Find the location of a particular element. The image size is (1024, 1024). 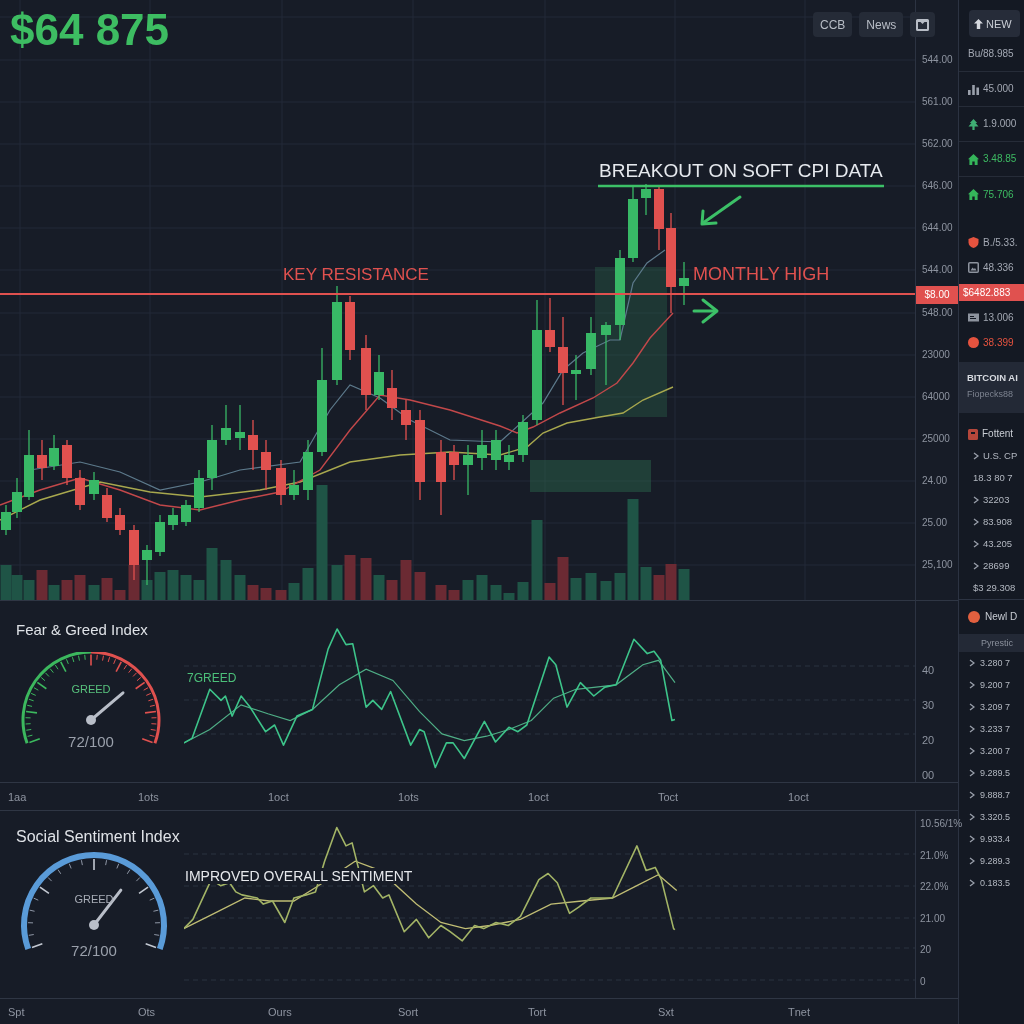

axis-label: 544.00 is located at coordinates (937, 270).